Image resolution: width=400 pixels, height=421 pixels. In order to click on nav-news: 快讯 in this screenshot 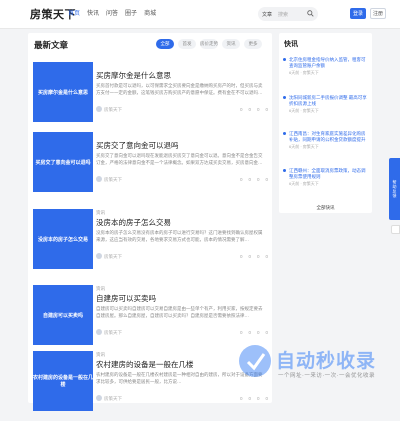, I will do `click(93, 12)`.